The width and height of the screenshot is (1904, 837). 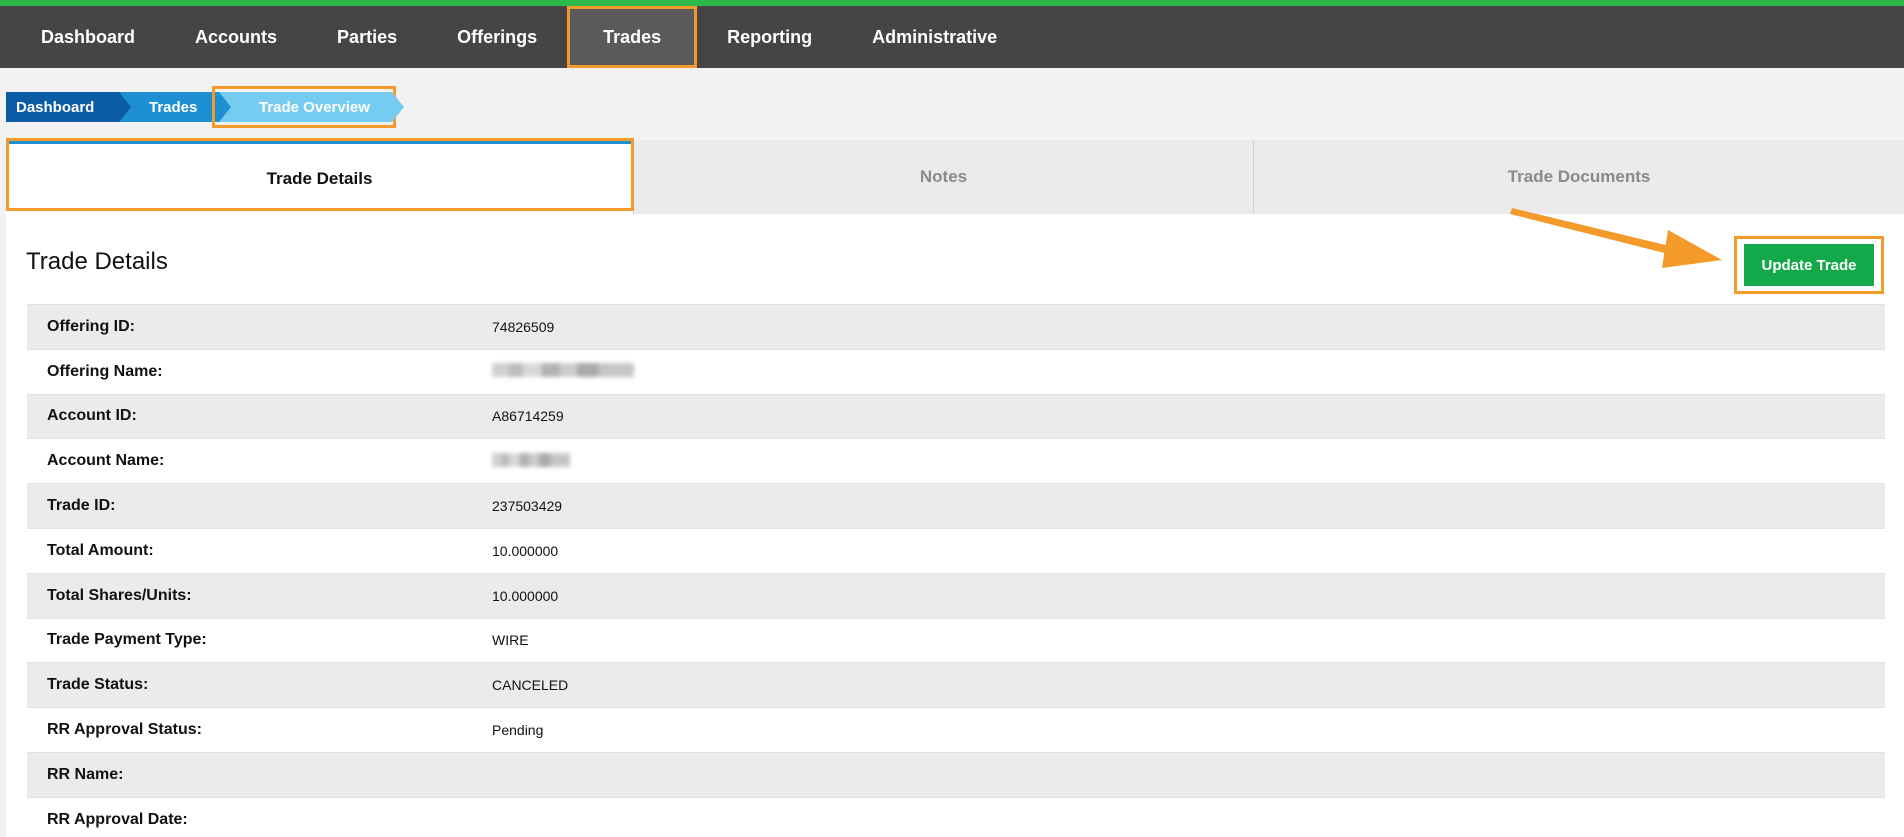 What do you see at coordinates (85, 774) in the screenshot?
I see `row-label: RR Name:` at bounding box center [85, 774].